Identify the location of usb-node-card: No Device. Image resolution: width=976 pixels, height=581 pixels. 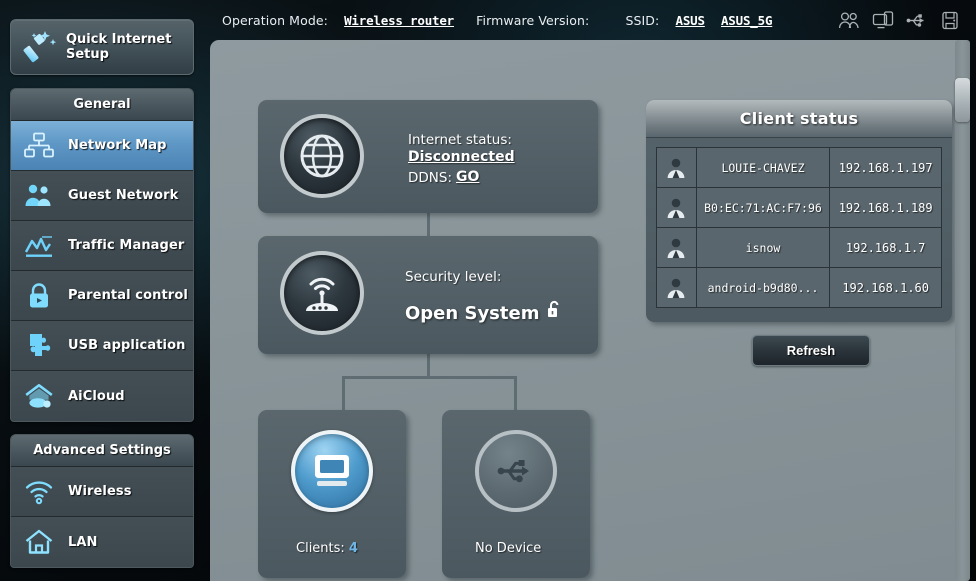
(516, 494).